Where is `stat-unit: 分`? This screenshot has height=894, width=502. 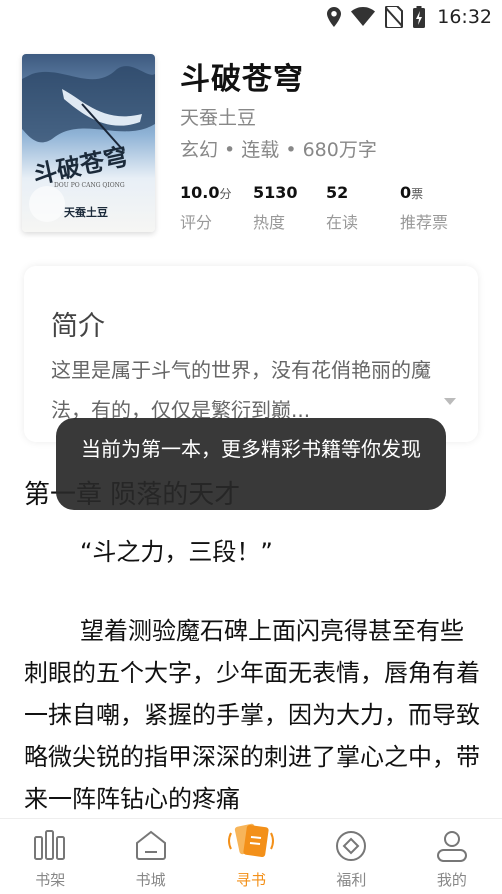 stat-unit: 分 is located at coordinates (225, 194).